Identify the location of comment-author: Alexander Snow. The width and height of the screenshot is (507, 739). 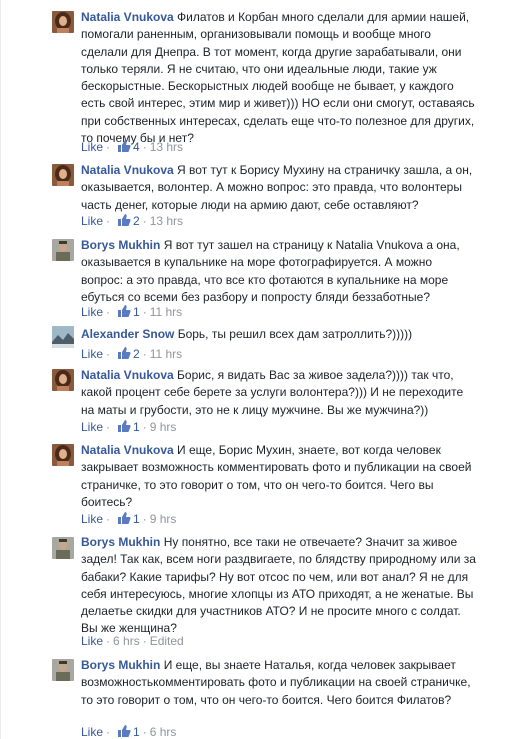
(127, 334).